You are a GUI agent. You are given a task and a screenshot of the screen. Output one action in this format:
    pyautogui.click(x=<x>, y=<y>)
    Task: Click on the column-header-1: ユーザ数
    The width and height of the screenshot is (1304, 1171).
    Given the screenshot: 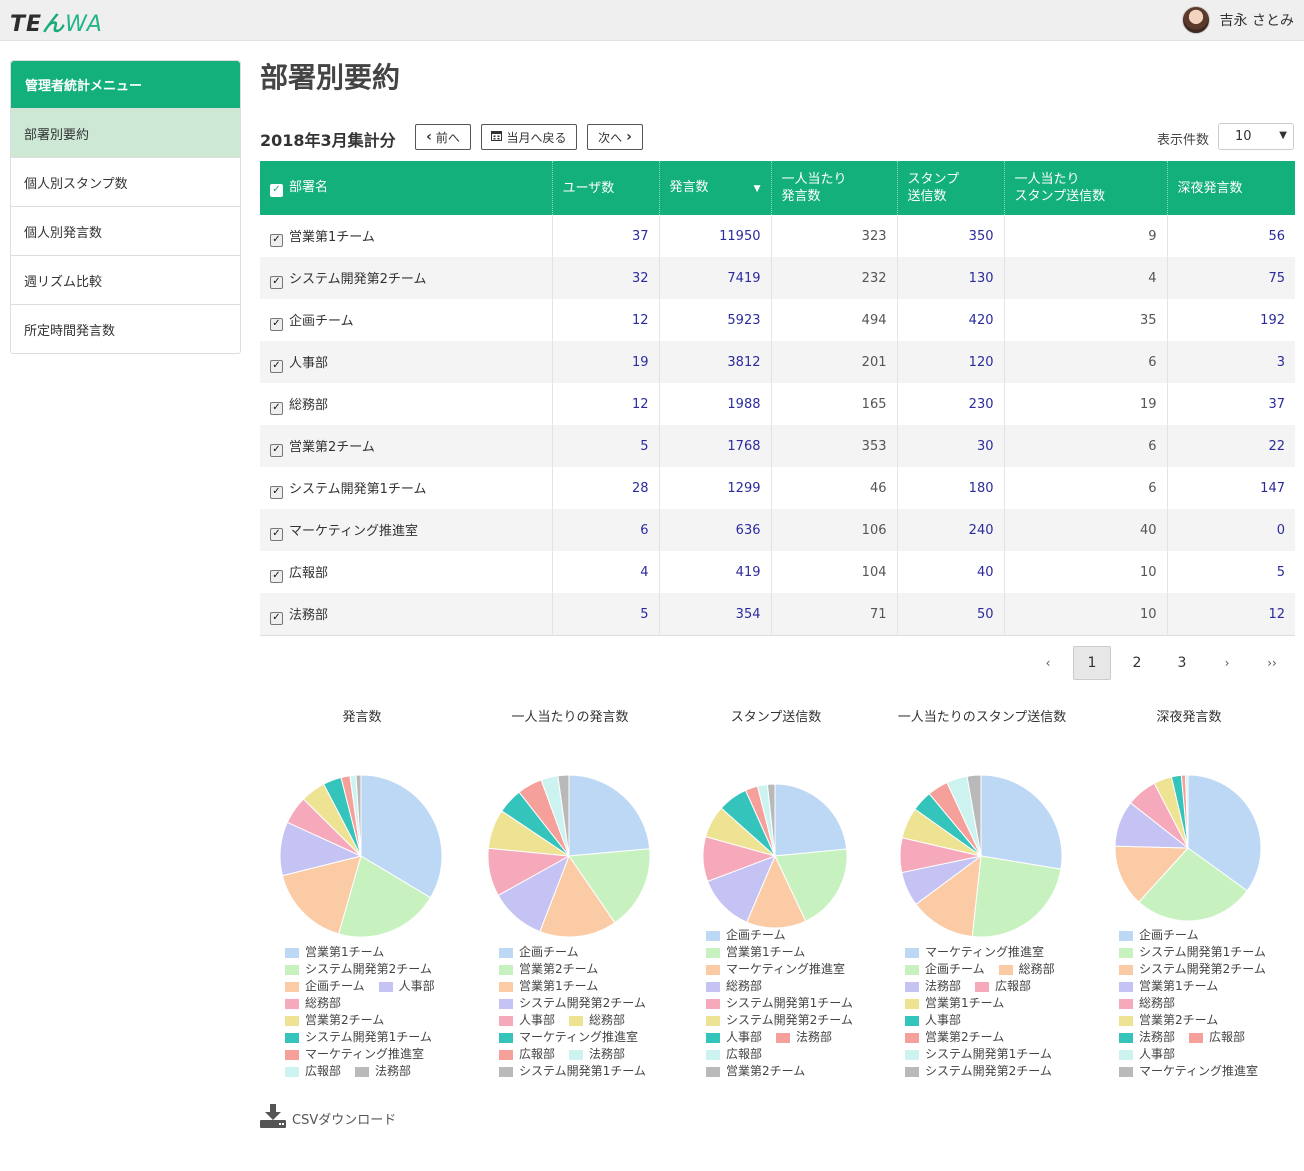 What is the action you would take?
    pyautogui.click(x=606, y=188)
    